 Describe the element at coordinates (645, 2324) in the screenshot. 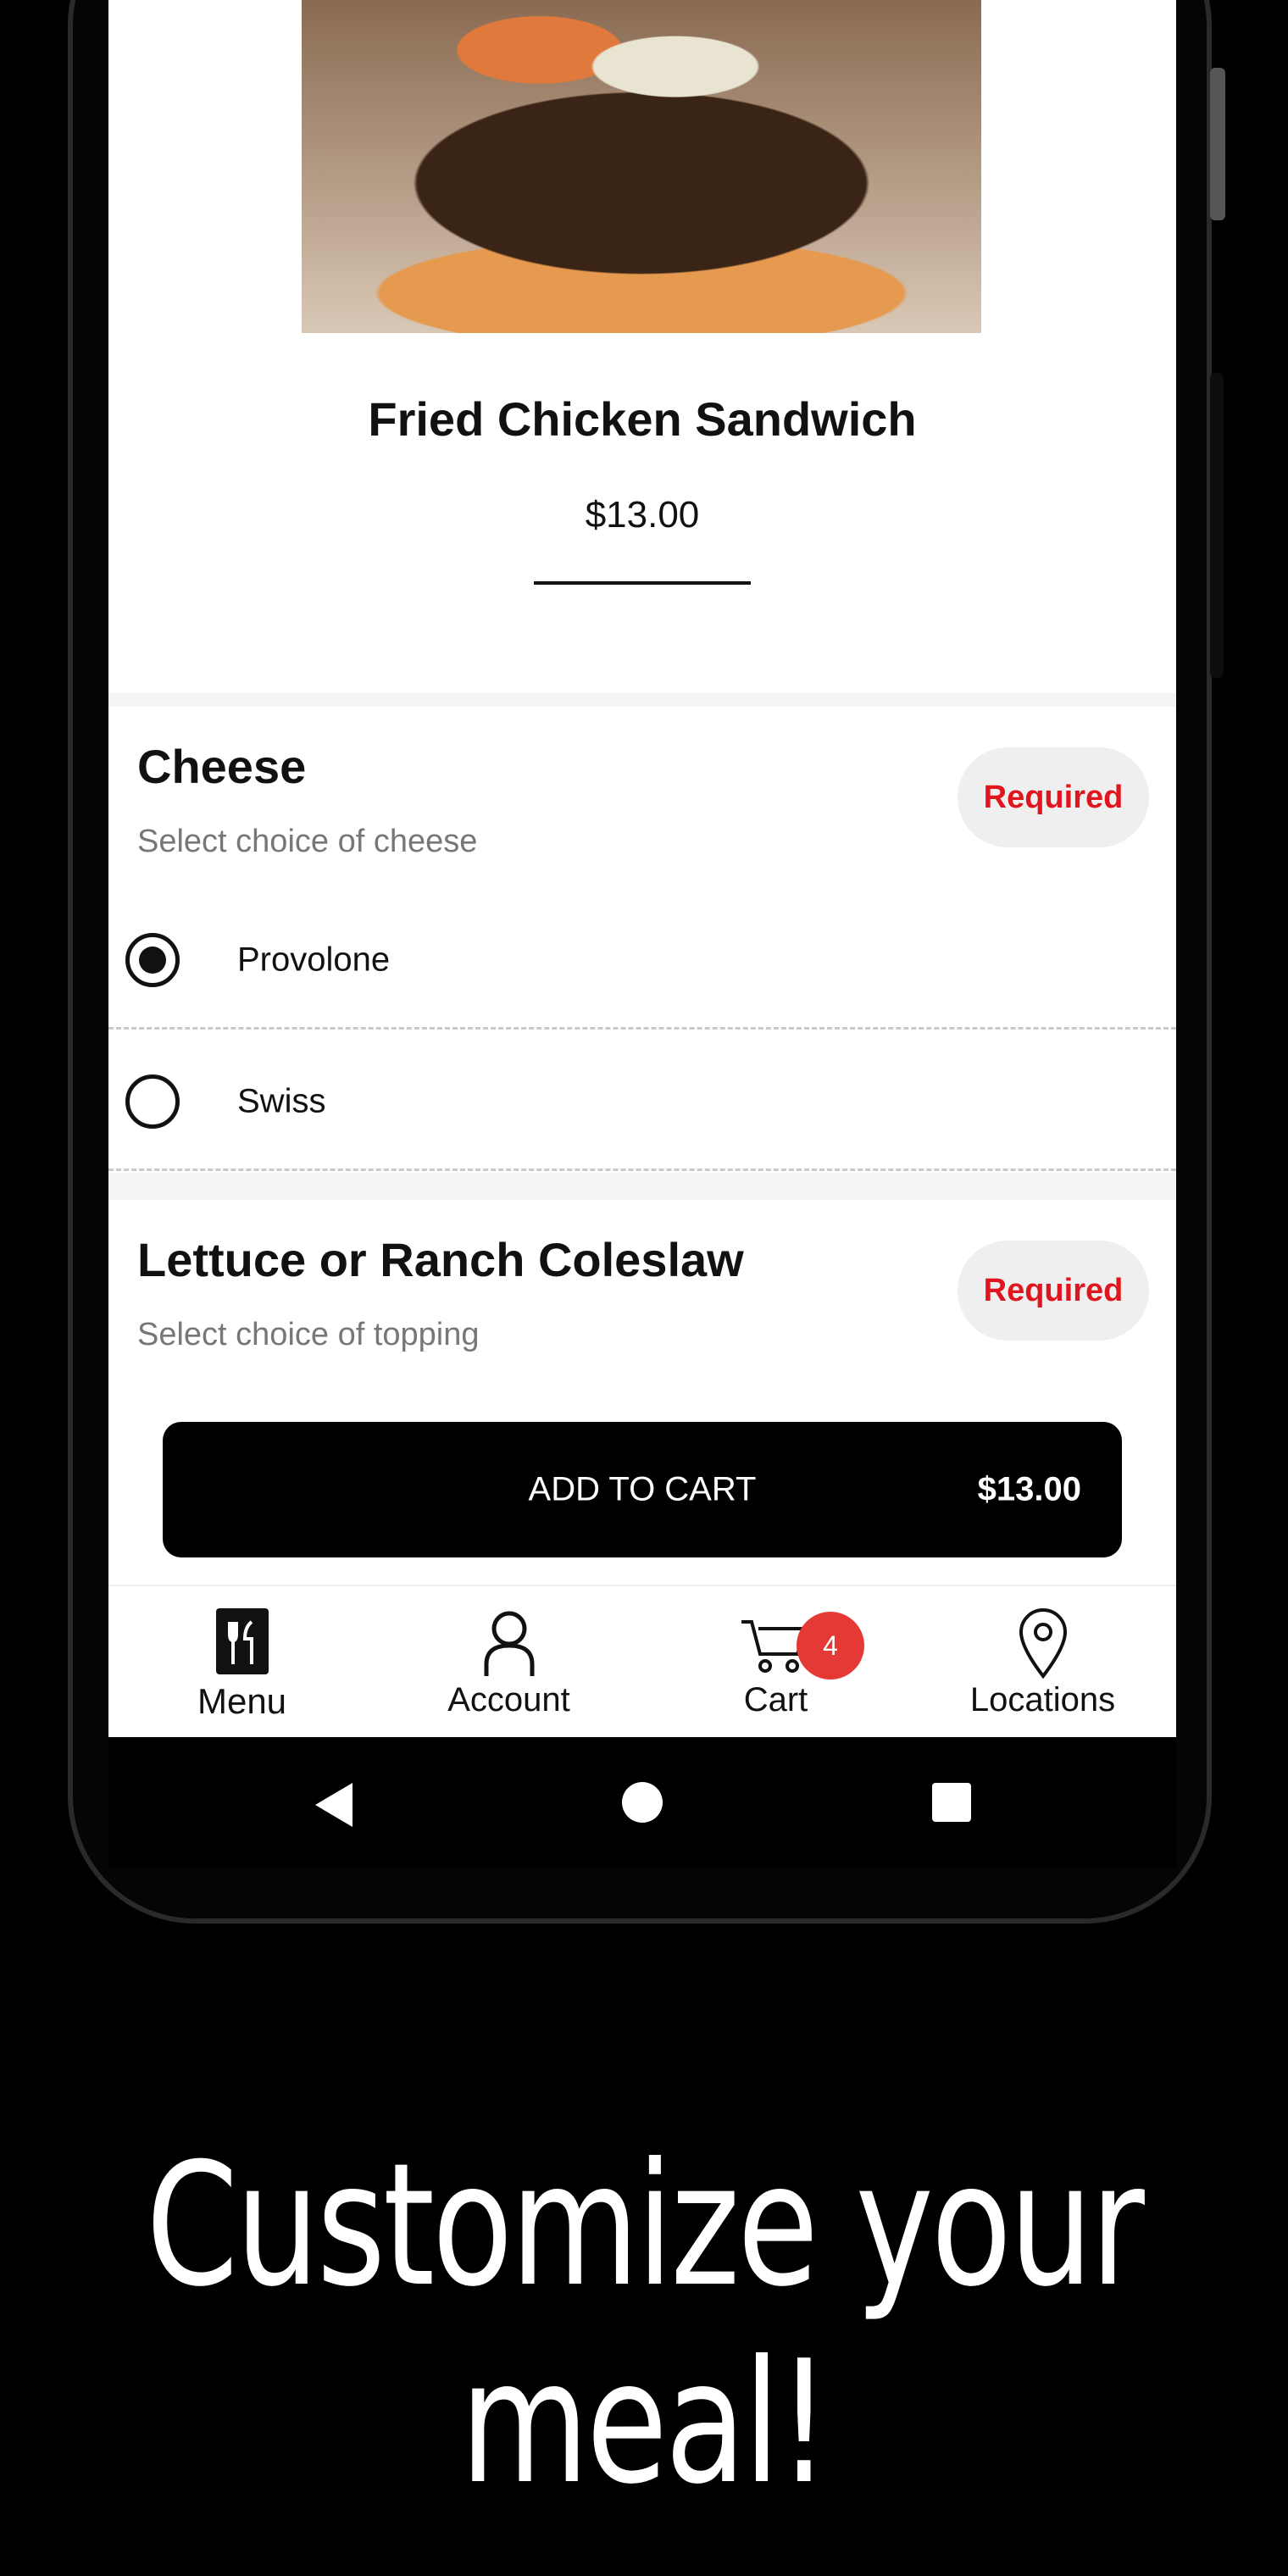

I see `promo-caption: Customize your meal!` at that location.